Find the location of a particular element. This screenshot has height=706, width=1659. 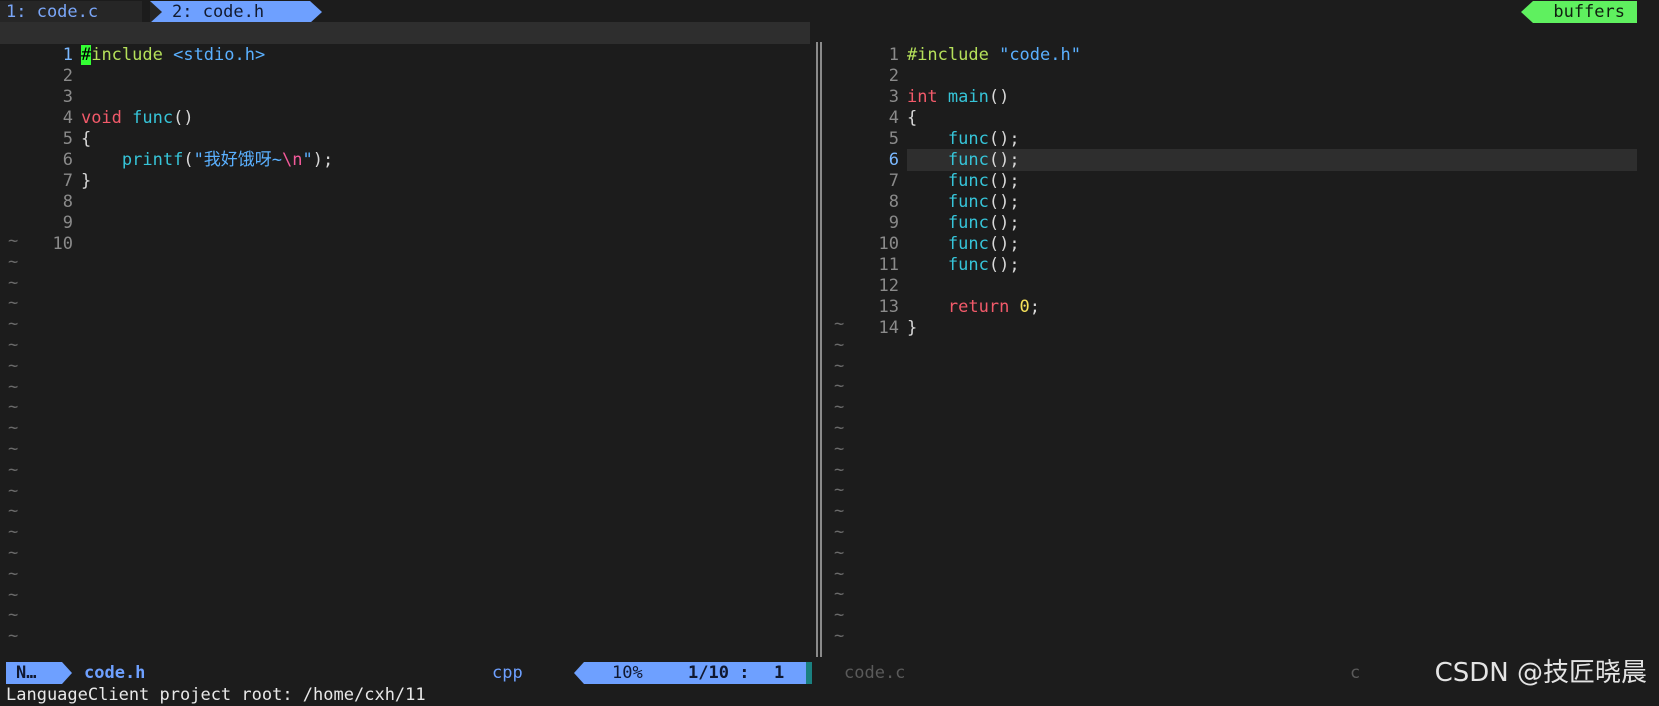

code-line: 6 func(); is located at coordinates (1232, 149).